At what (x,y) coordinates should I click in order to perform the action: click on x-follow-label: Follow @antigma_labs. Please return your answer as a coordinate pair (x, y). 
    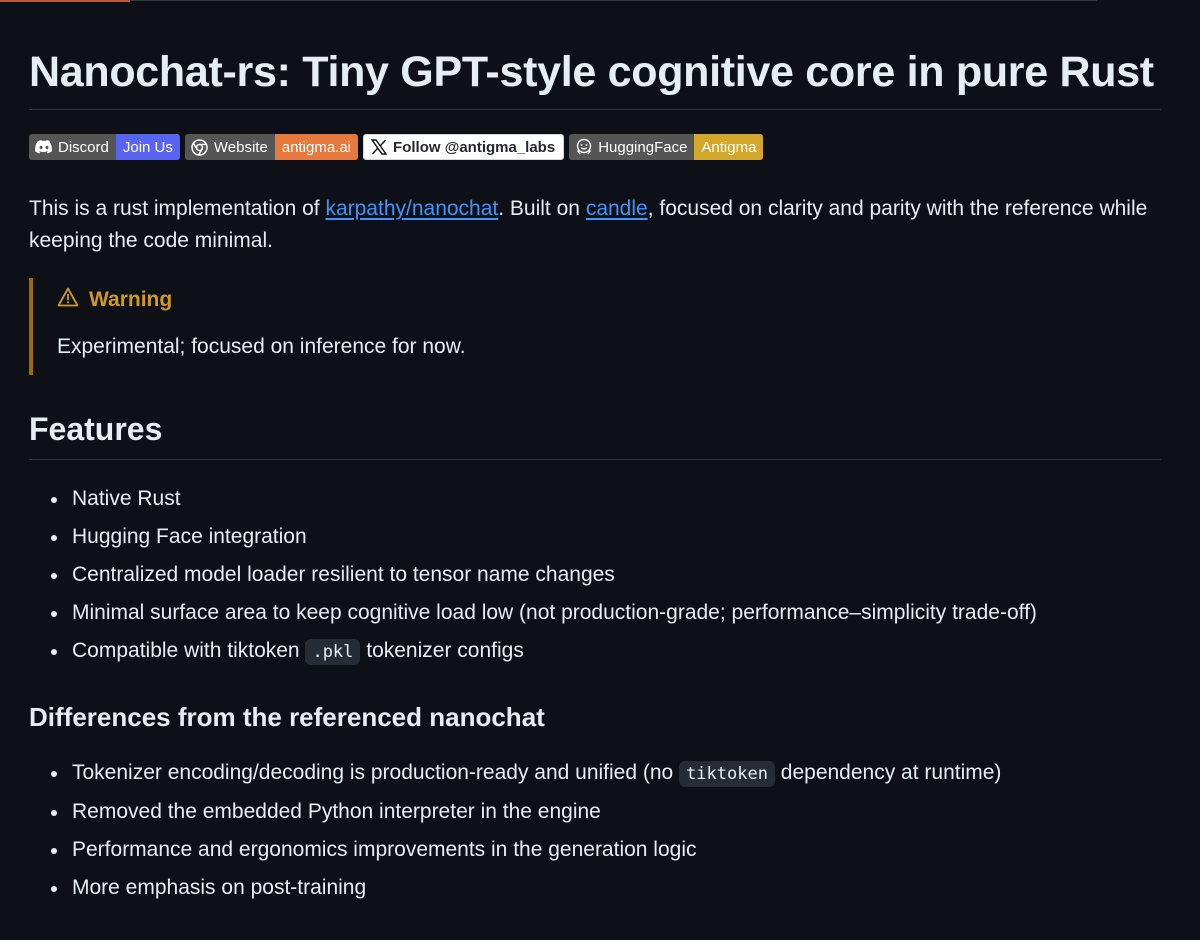
    Looking at the image, I should click on (474, 147).